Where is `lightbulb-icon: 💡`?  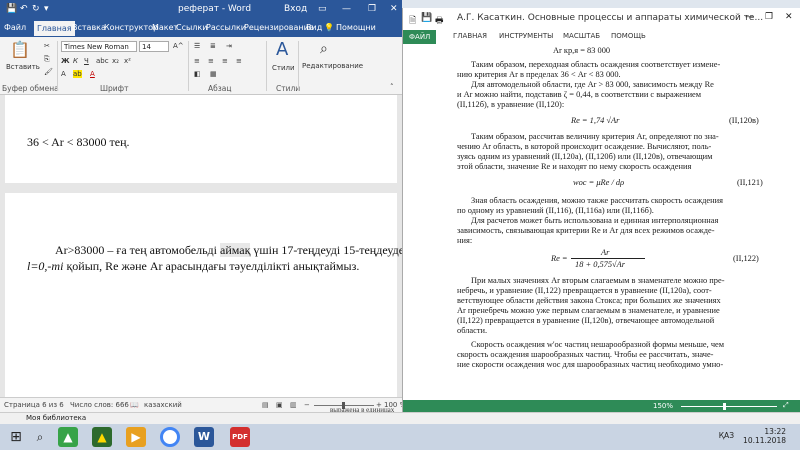 lightbulb-icon: 💡 is located at coordinates (329, 27).